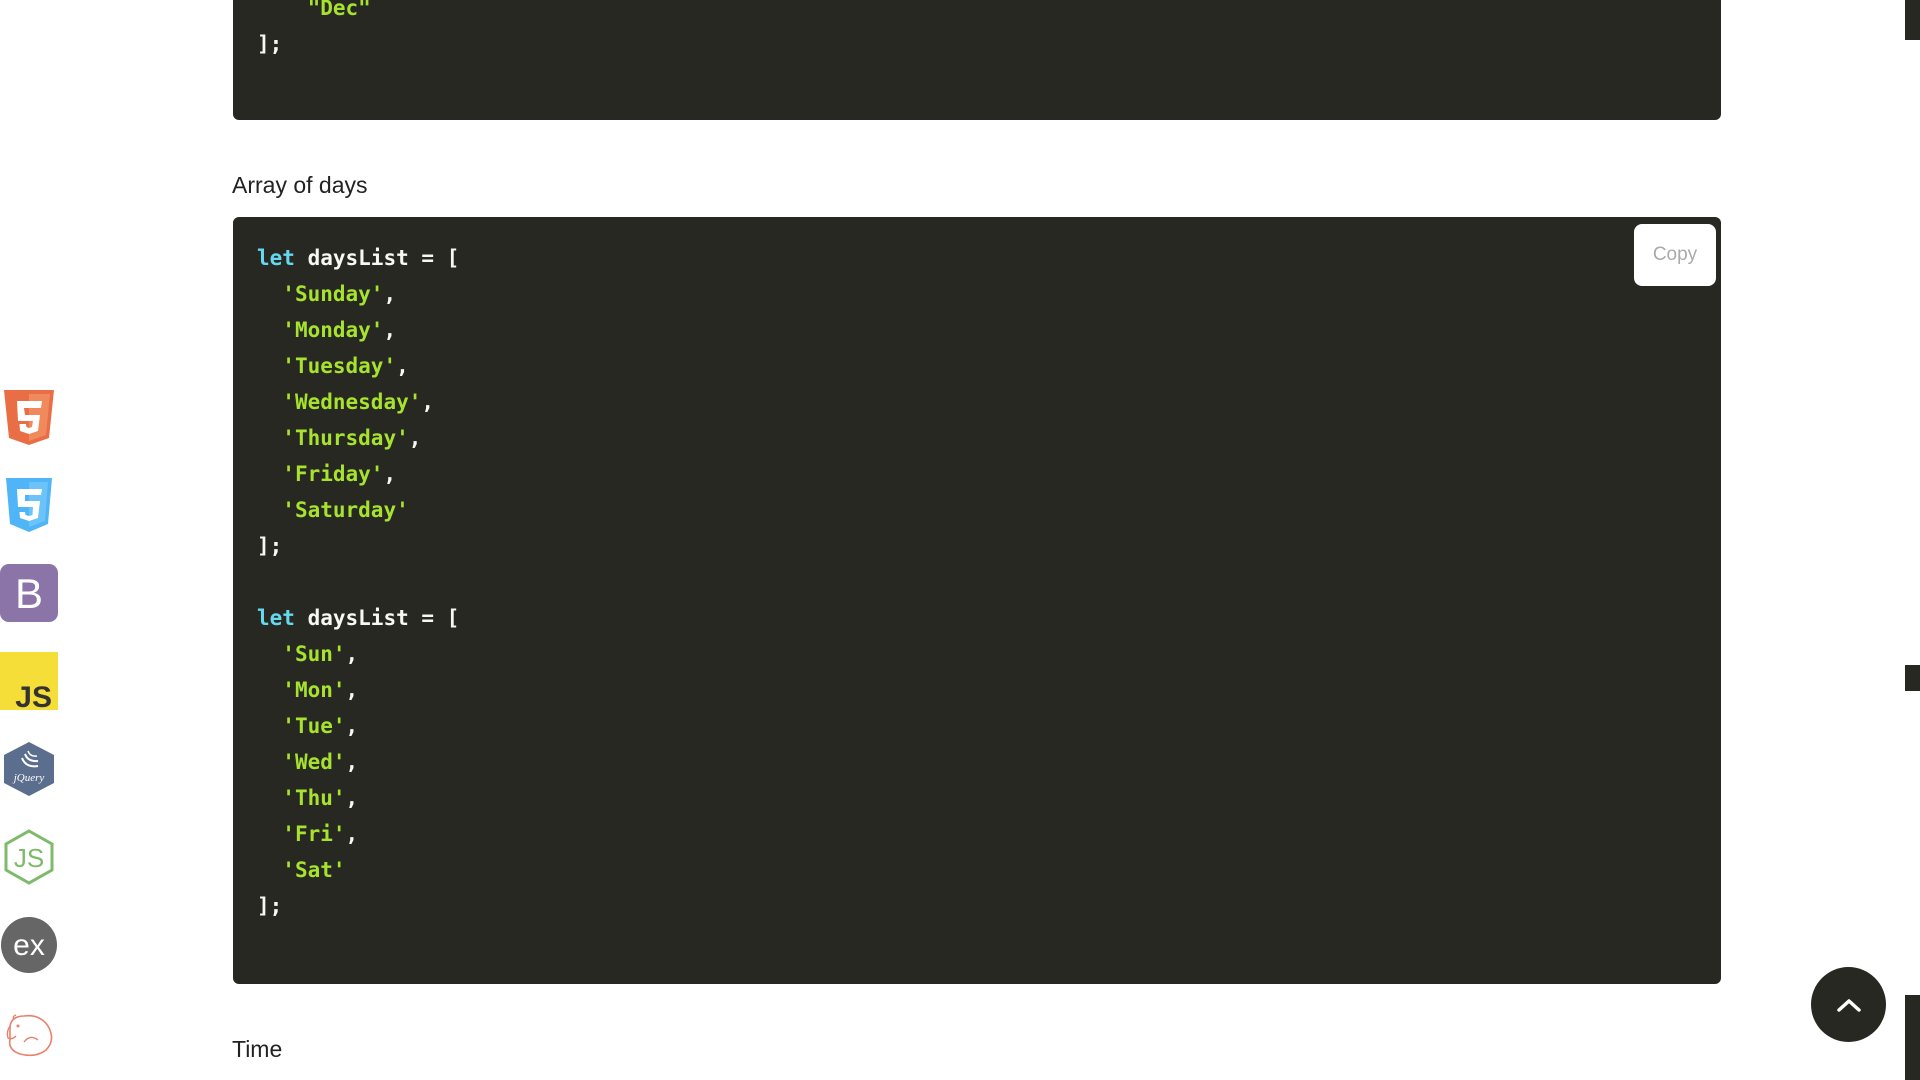 The width and height of the screenshot is (1920, 1080). I want to click on bootstrap-icon: B, so click(29, 593).